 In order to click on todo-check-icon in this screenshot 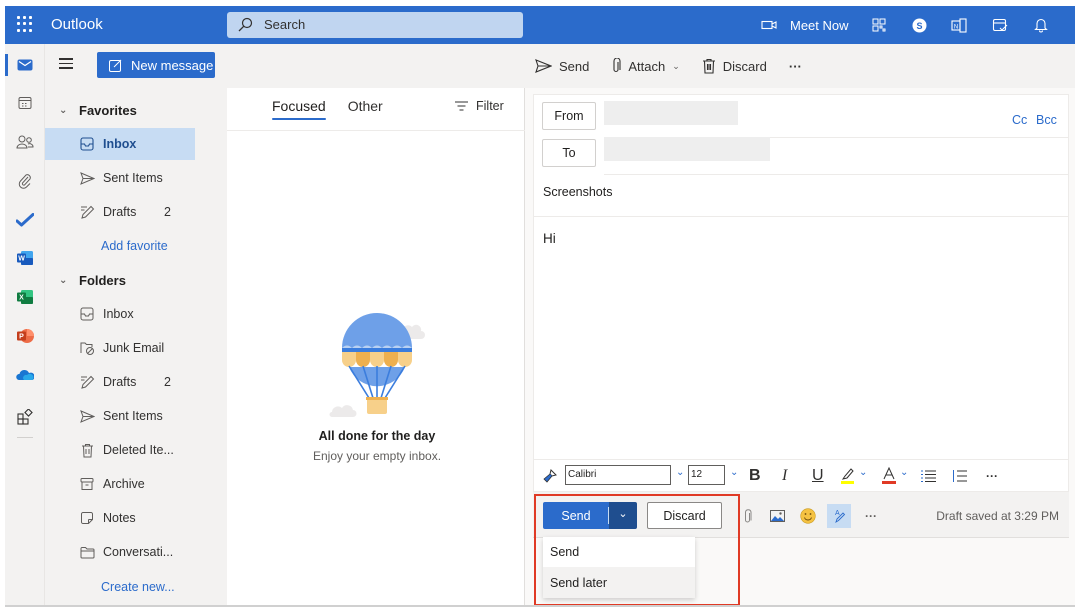, I will do `click(25, 220)`.